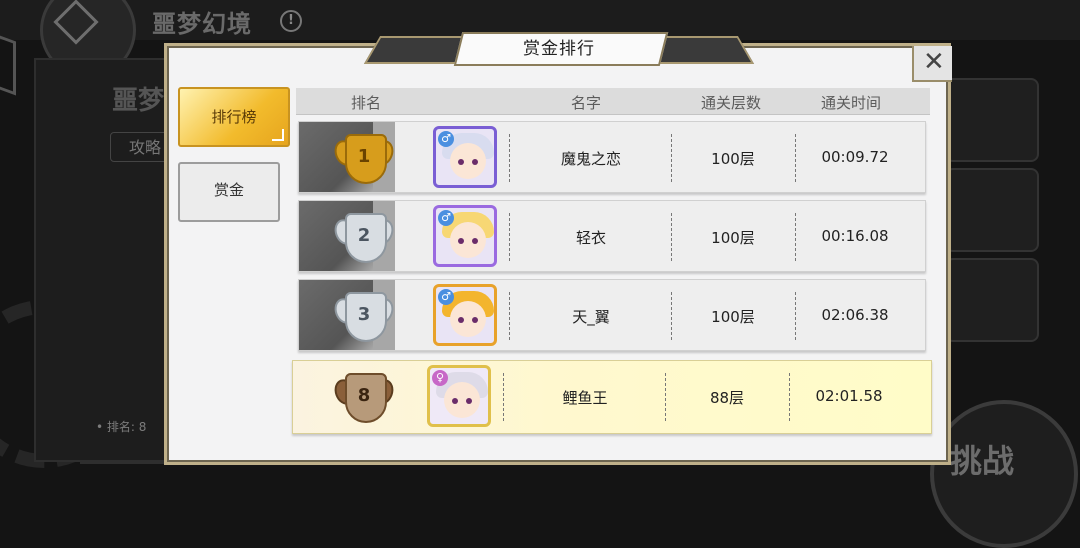 The height and width of the screenshot is (548, 1080). What do you see at coordinates (934, 62) in the screenshot?
I see `close-icon: ✕` at bounding box center [934, 62].